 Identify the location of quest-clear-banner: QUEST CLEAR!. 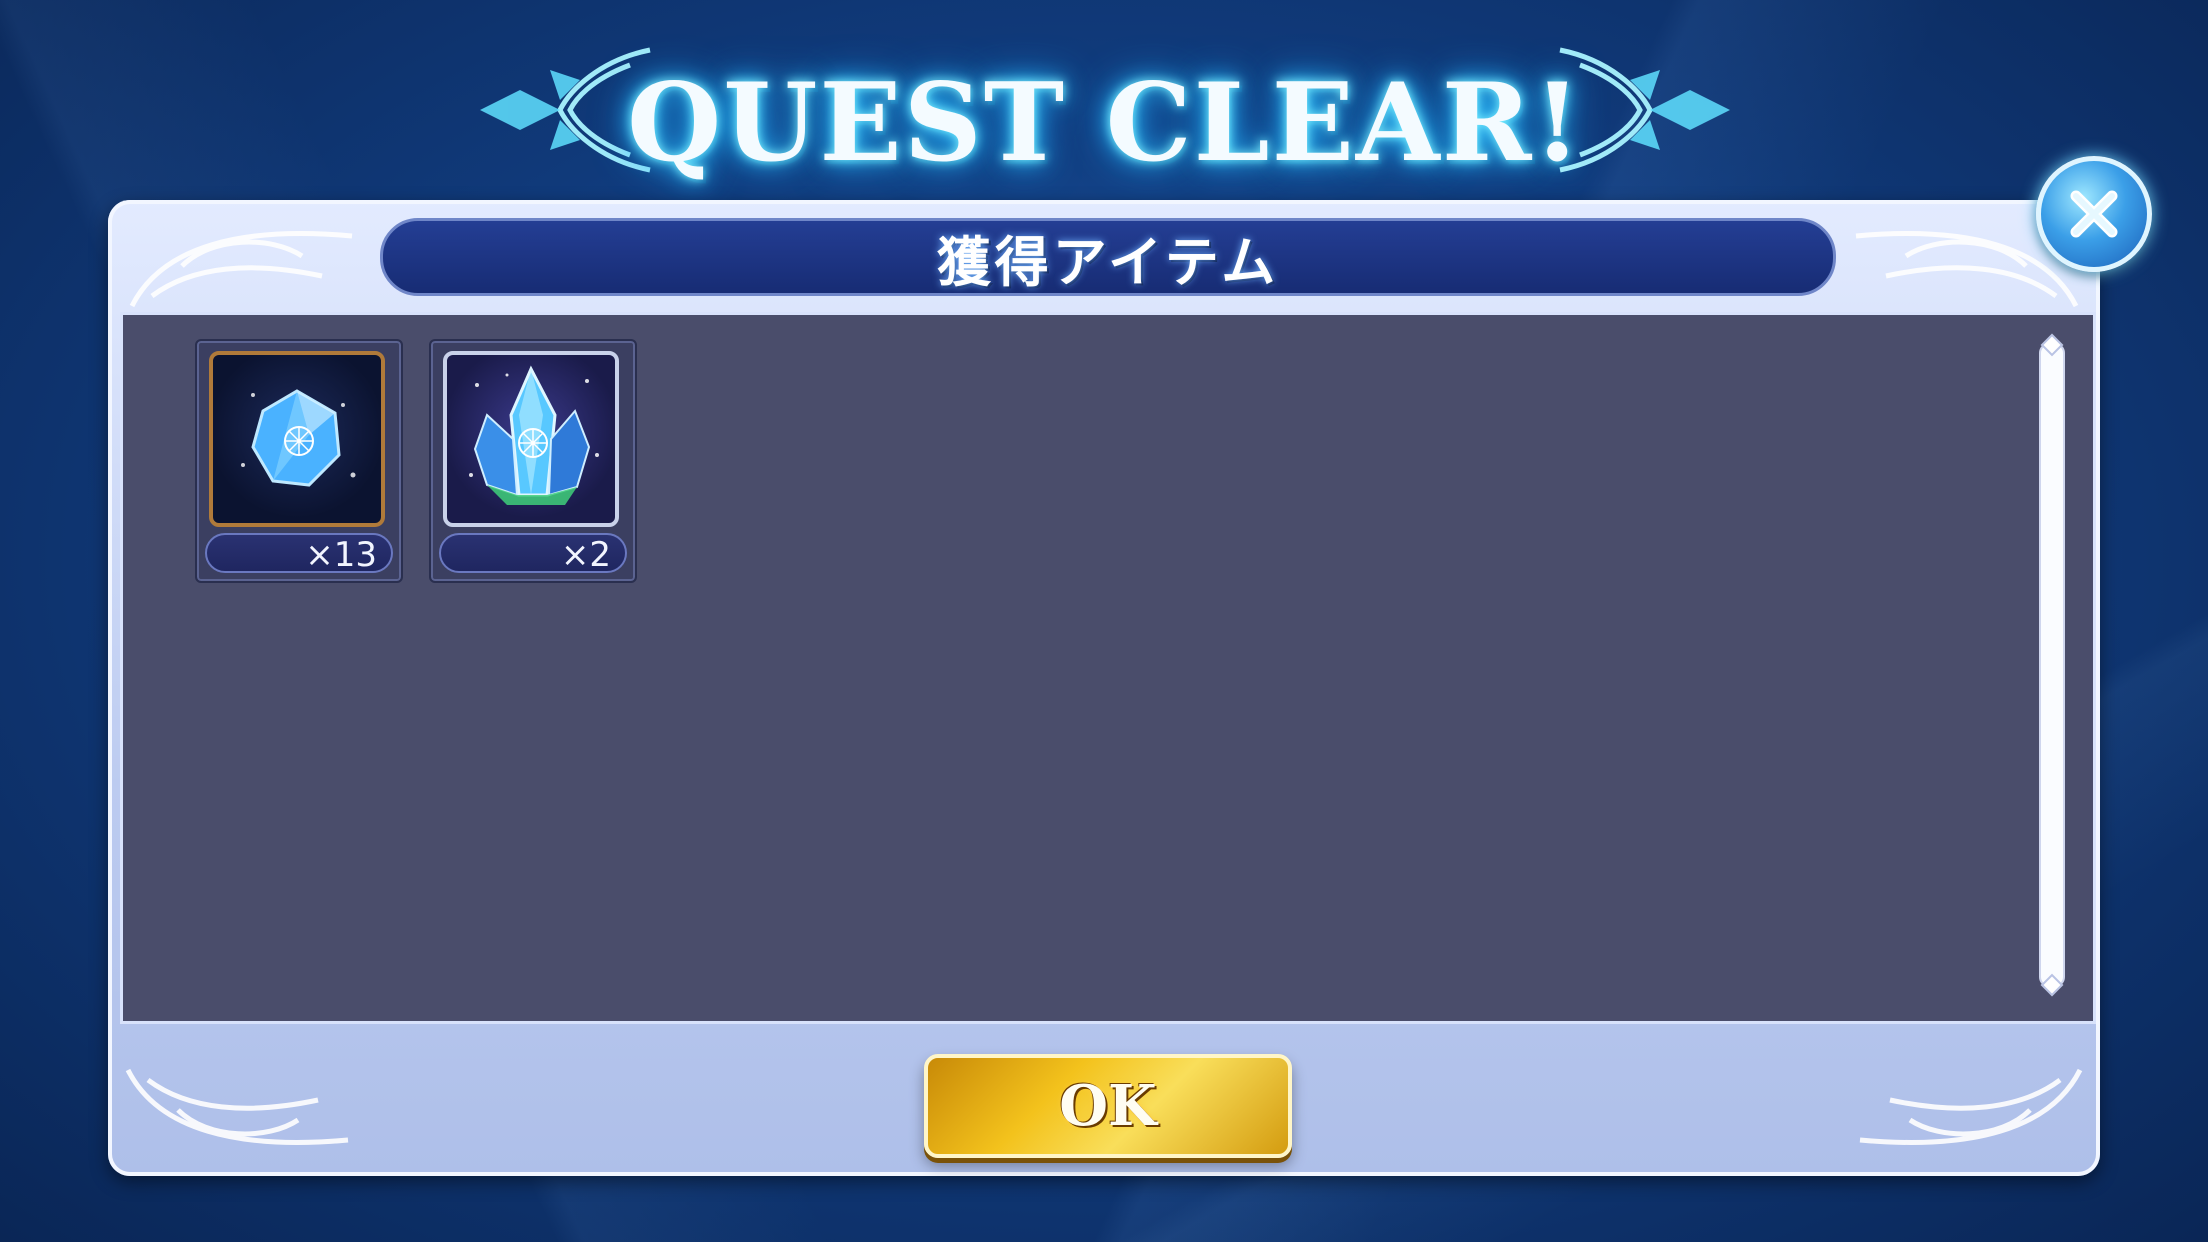
(1105, 105).